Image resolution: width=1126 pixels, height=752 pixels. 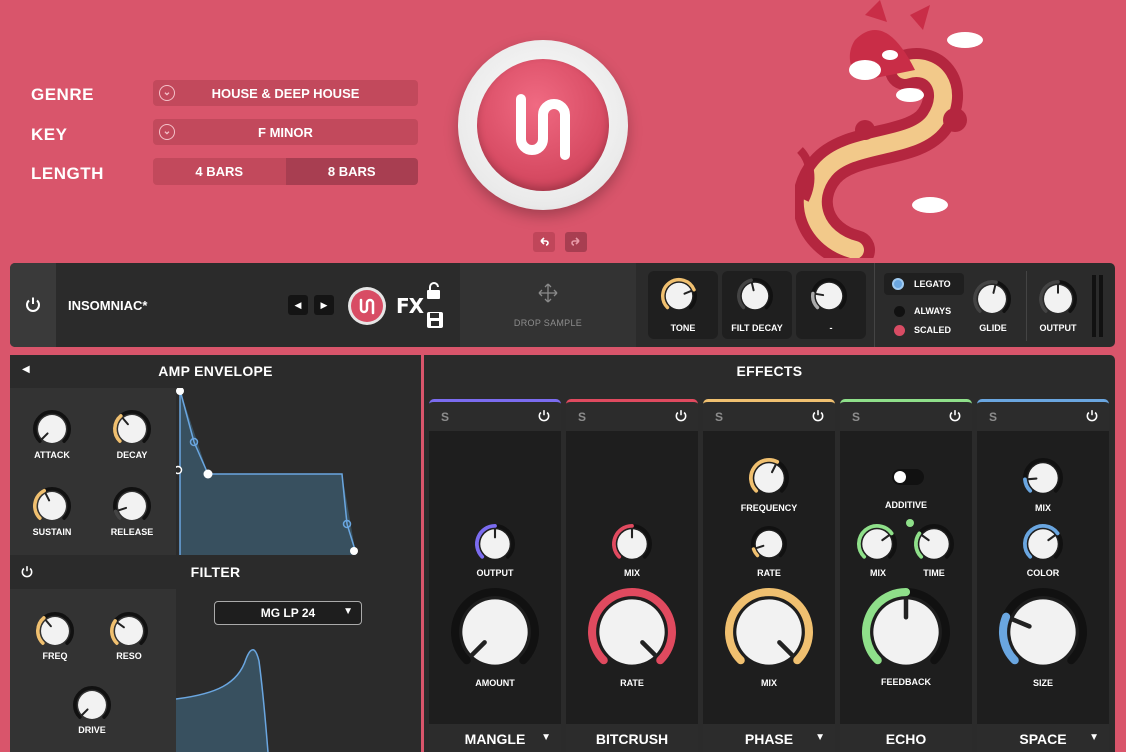 I want to click on module-footer: MANGLE ▼, so click(x=495, y=738).